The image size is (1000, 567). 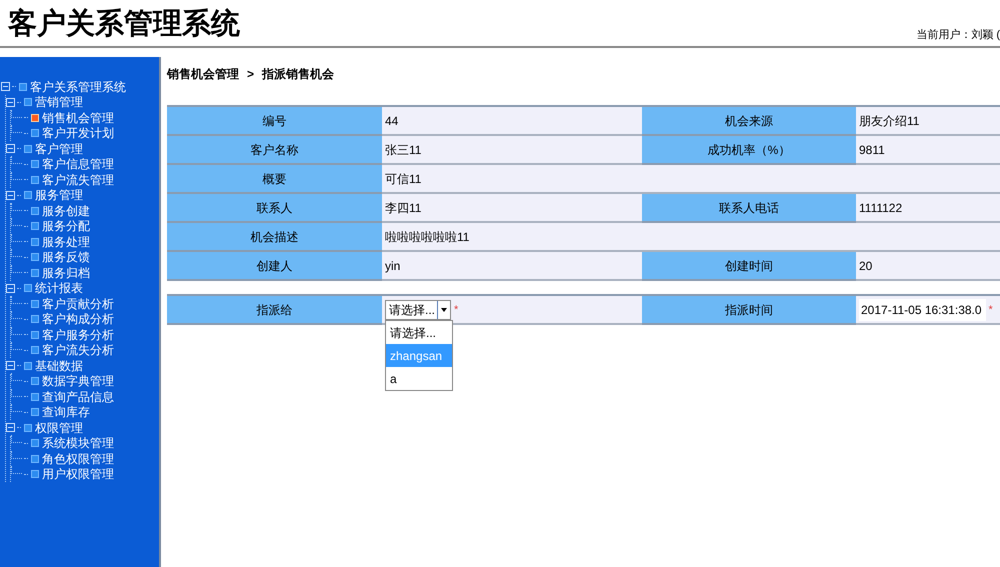 I want to click on tree-item: 客户开发计划, so click(x=78, y=133).